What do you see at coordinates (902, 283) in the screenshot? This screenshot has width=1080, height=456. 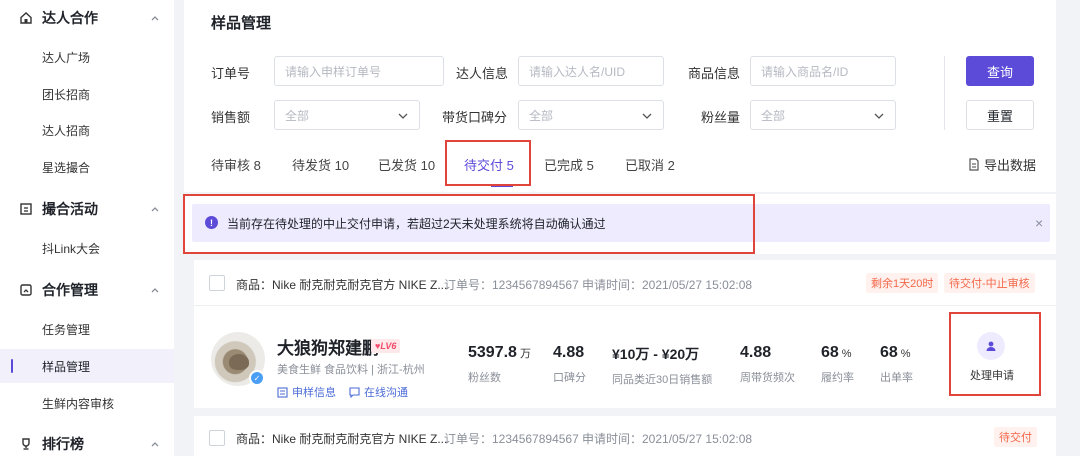 I see `countdown-badge: 剩余1天20时` at bounding box center [902, 283].